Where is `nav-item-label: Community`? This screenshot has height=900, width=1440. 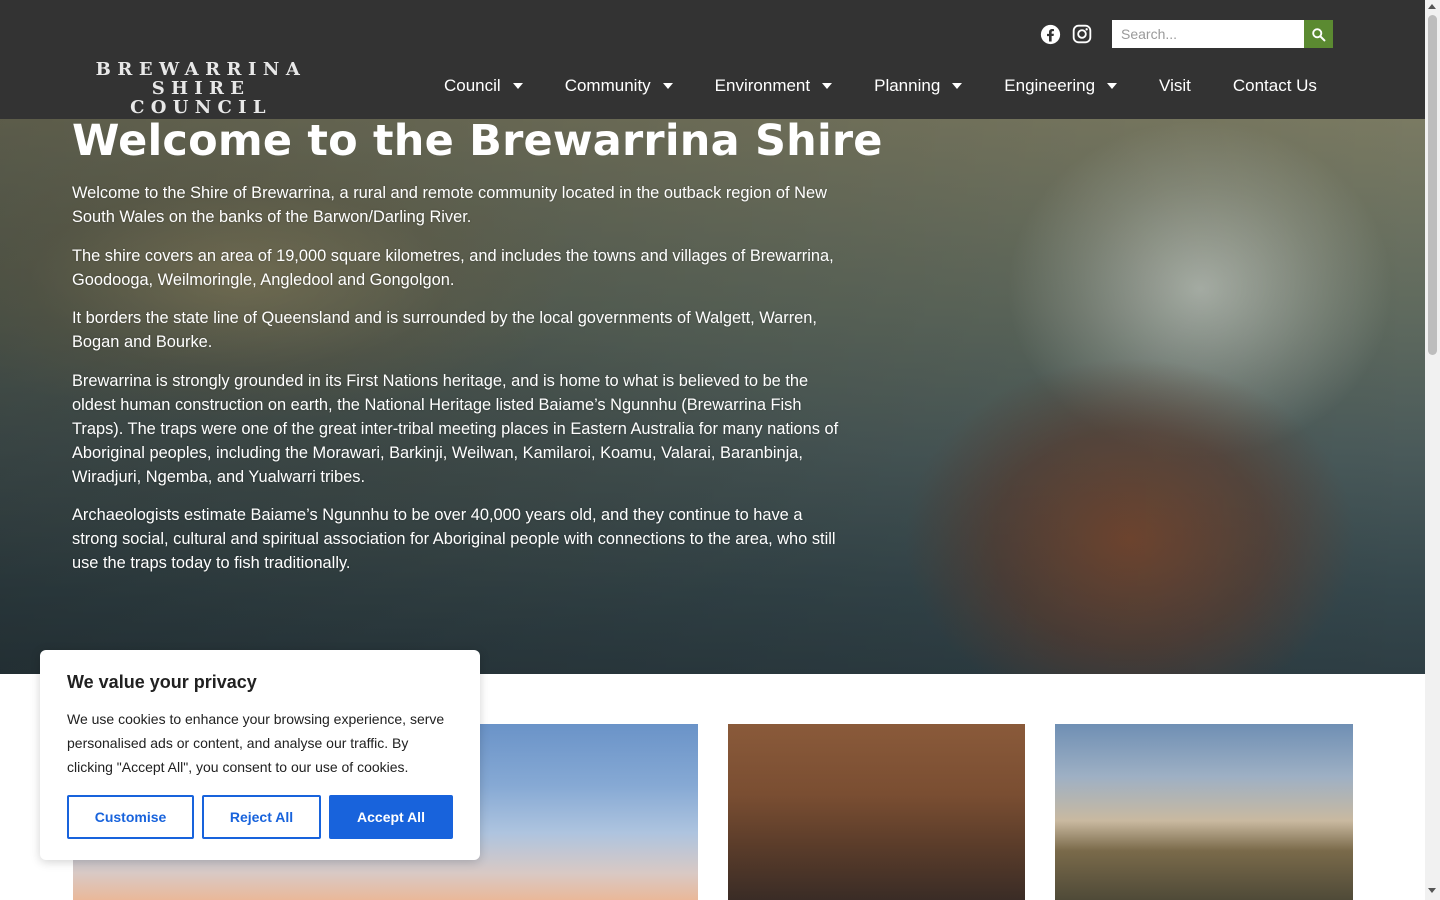
nav-item-label: Community is located at coordinates (607, 85).